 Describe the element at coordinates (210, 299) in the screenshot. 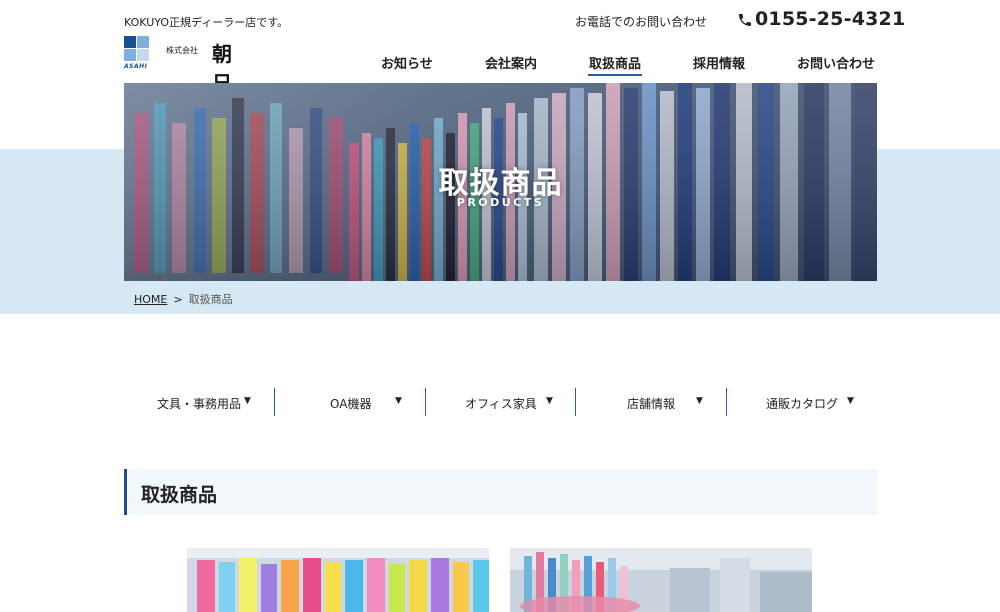

I see `breadcrumb-current: 取扱商品` at that location.